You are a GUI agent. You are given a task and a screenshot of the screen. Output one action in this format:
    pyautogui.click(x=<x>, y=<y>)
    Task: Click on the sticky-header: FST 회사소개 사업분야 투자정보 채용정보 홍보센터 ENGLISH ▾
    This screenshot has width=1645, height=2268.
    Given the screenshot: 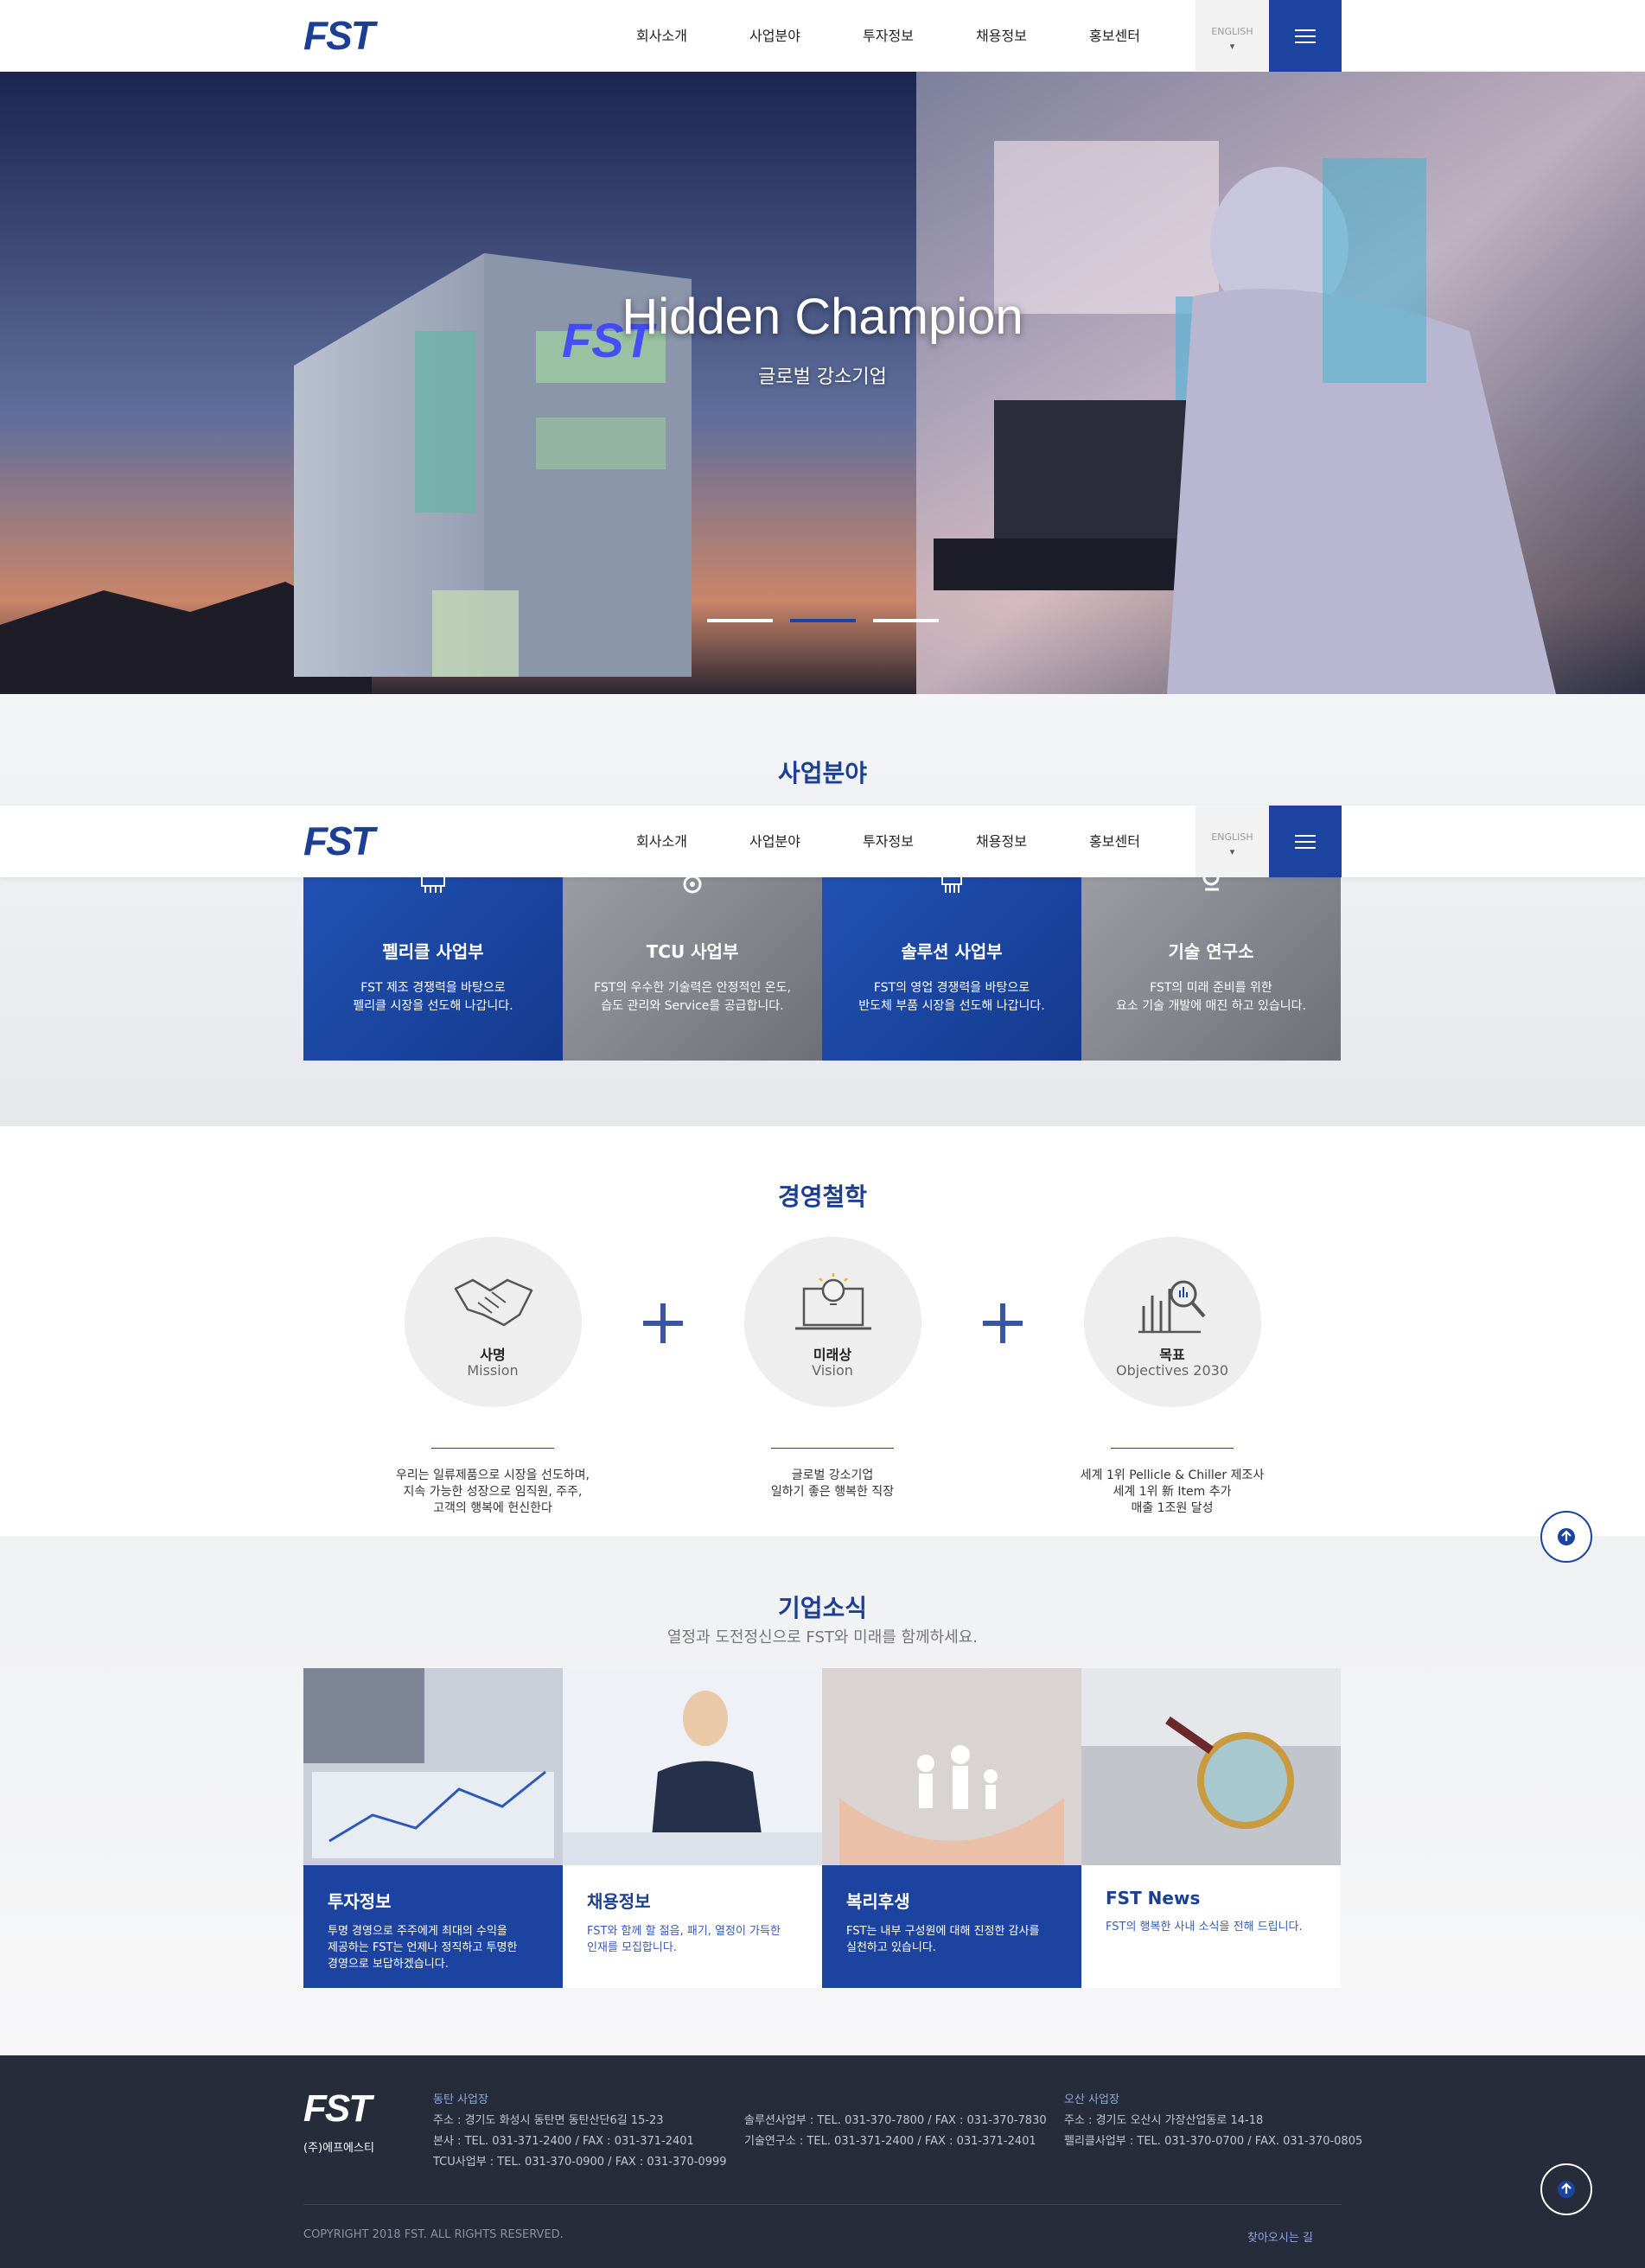 What is the action you would take?
    pyautogui.click(x=823, y=841)
    